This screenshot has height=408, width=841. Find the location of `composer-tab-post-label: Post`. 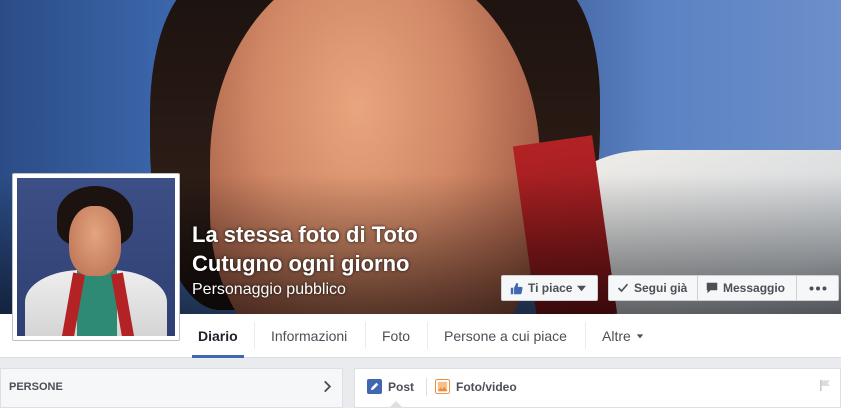

composer-tab-post-label: Post is located at coordinates (401, 386).